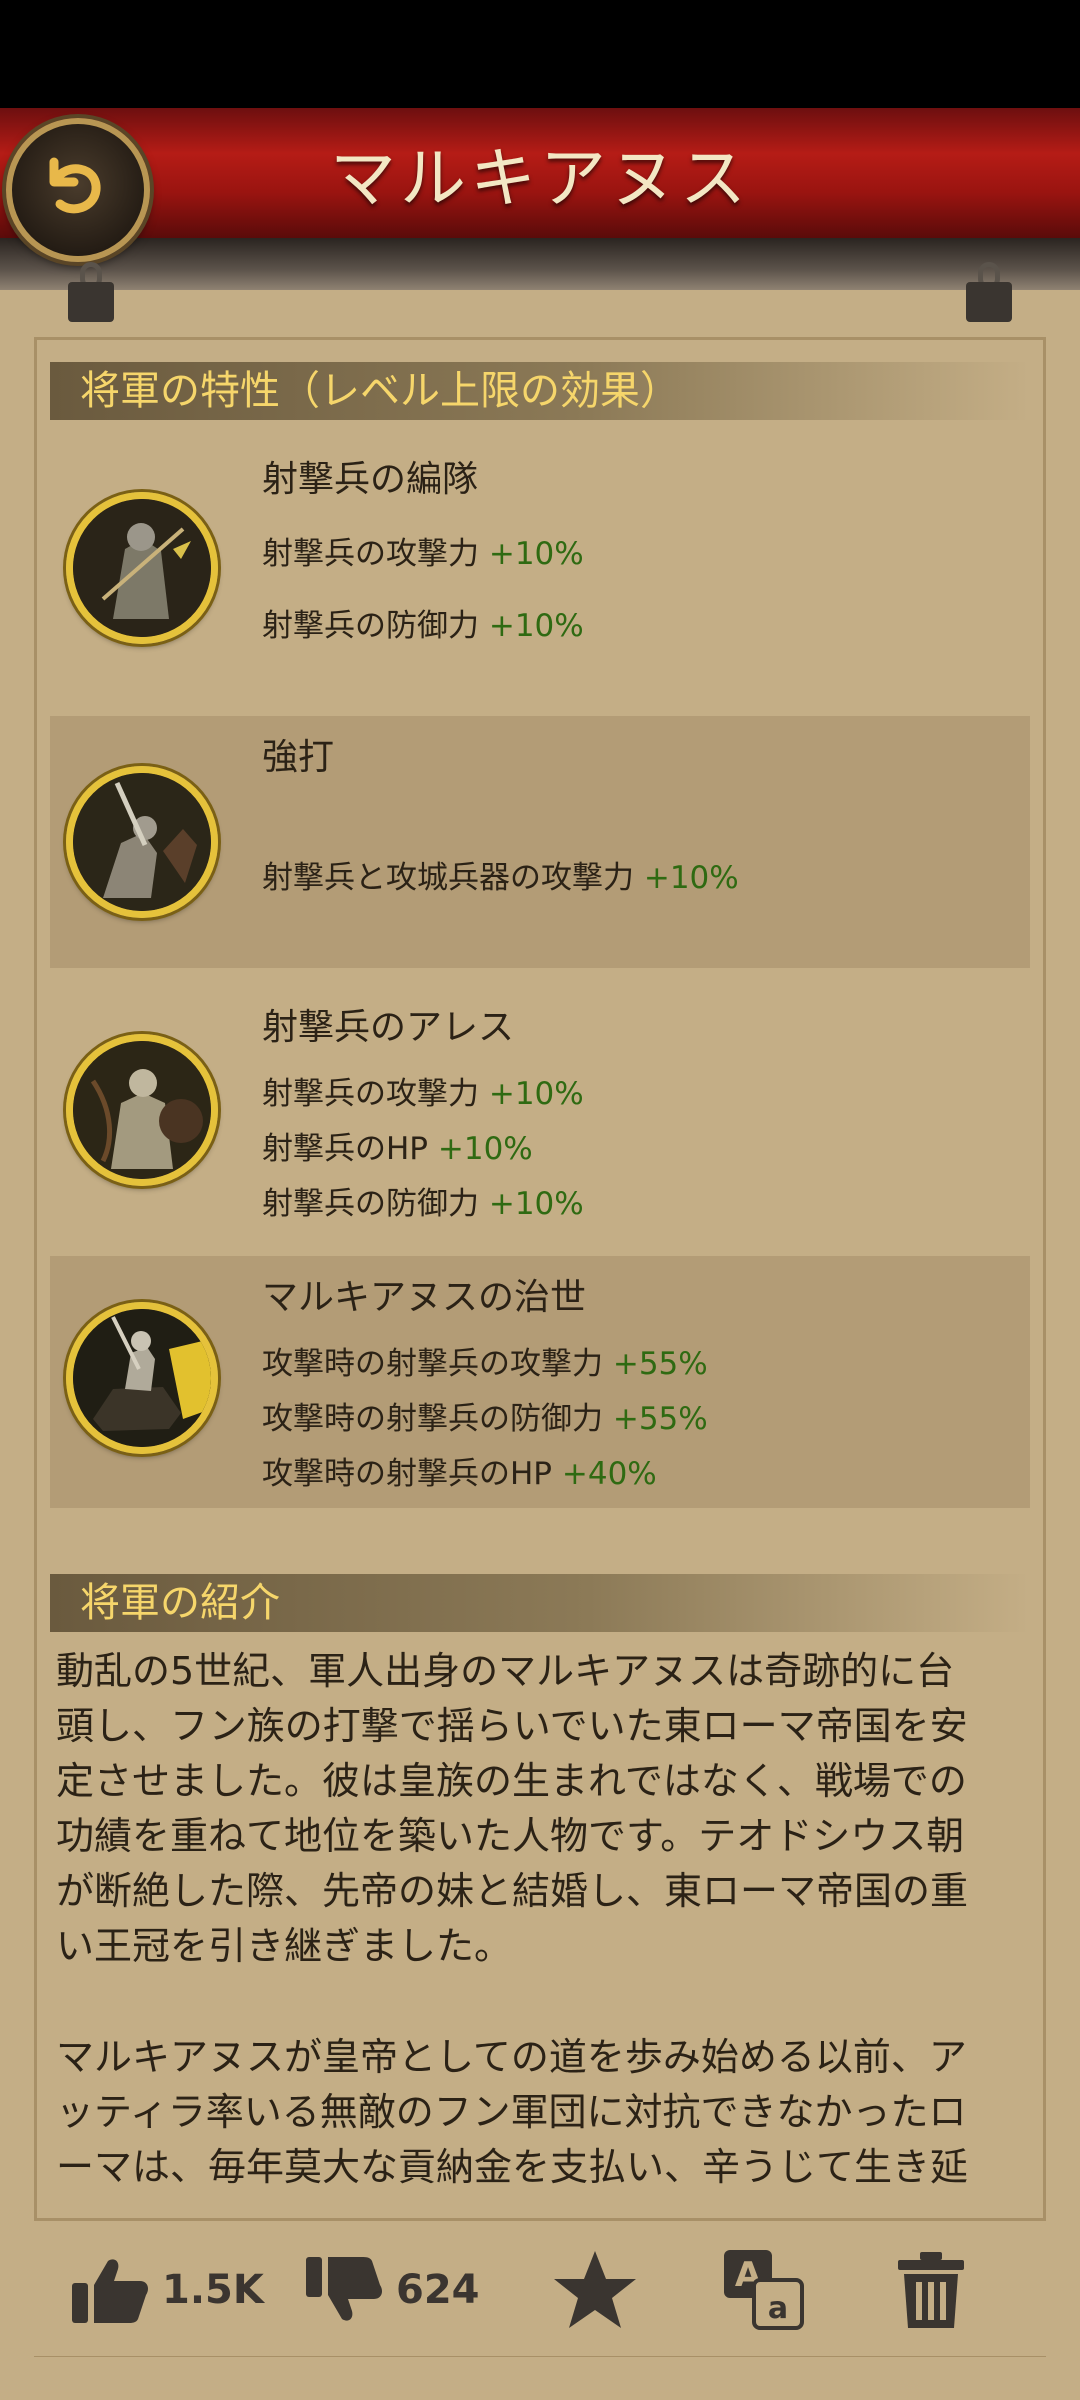 Image resolution: width=1080 pixels, height=2400 pixels. What do you see at coordinates (392, 2290) in the screenshot?
I see `dislike-button: 624` at bounding box center [392, 2290].